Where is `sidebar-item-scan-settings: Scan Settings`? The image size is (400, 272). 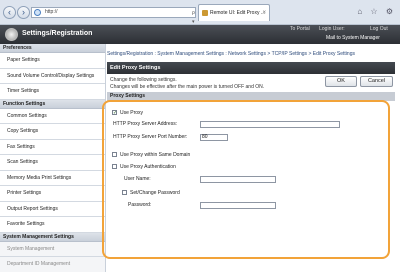
sidebar-item-scan-settings: Scan Settings is located at coordinates (52, 163).